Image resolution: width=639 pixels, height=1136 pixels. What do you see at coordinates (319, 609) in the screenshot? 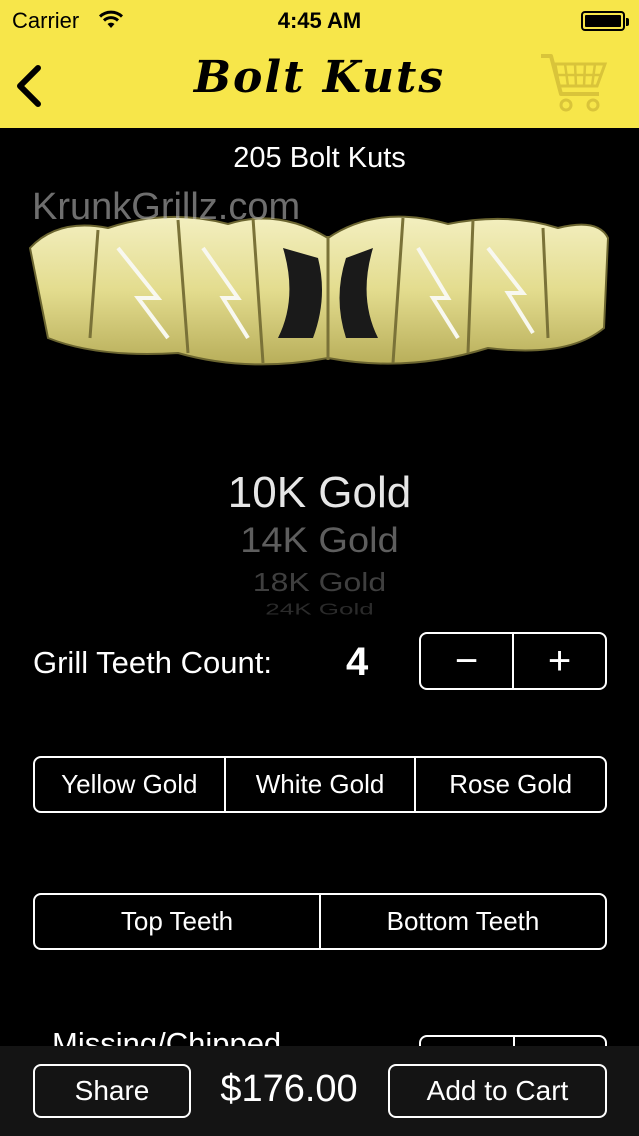
I see `picker-option: 24K Gold` at bounding box center [319, 609].